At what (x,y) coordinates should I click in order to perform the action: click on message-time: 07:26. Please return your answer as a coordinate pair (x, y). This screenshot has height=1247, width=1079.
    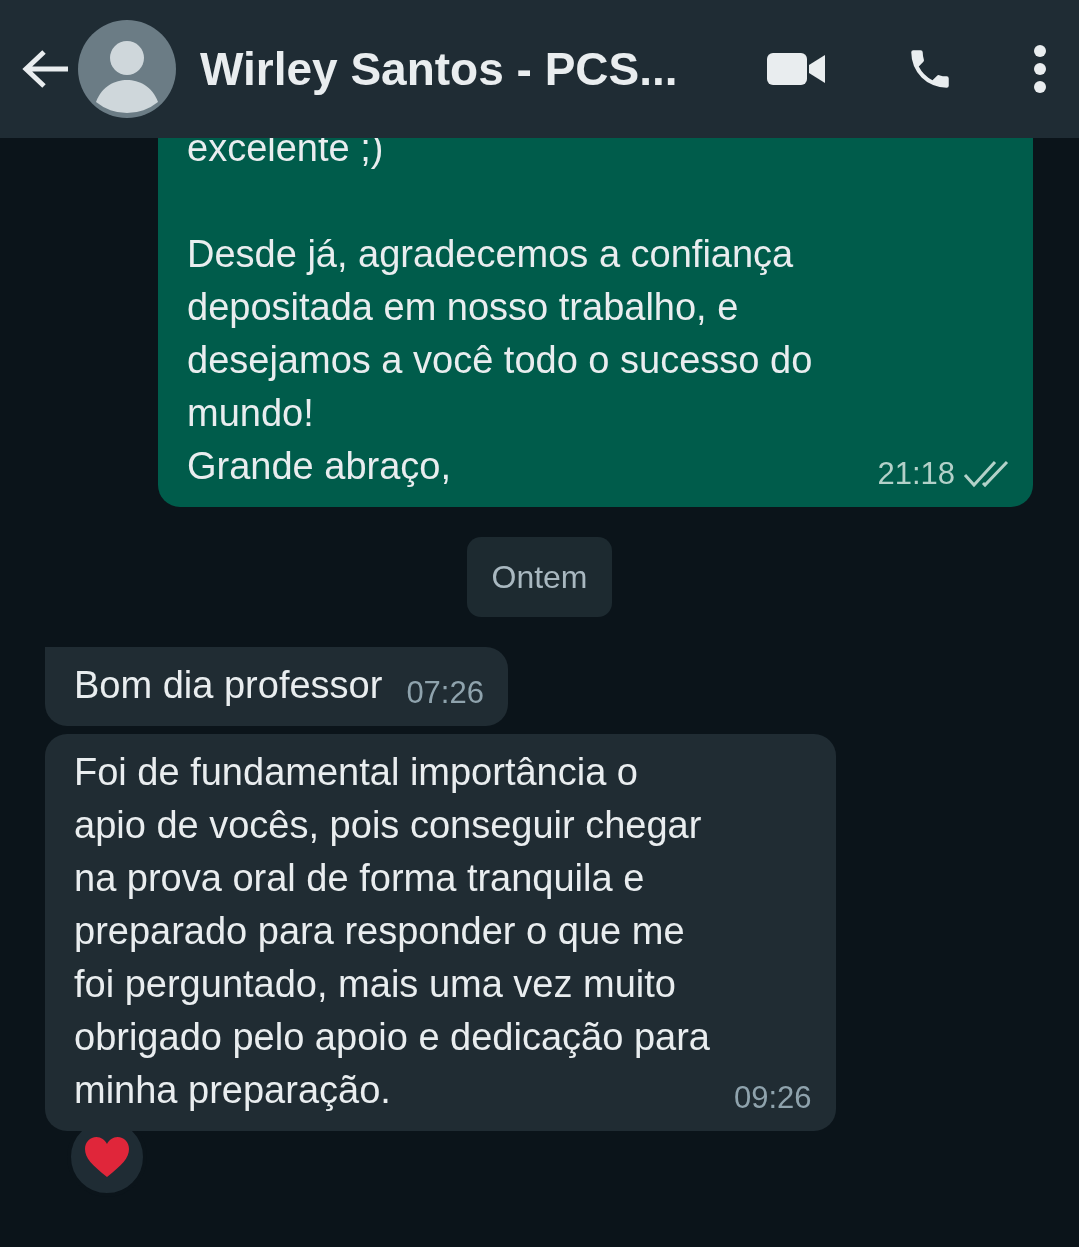
    Looking at the image, I should click on (445, 692).